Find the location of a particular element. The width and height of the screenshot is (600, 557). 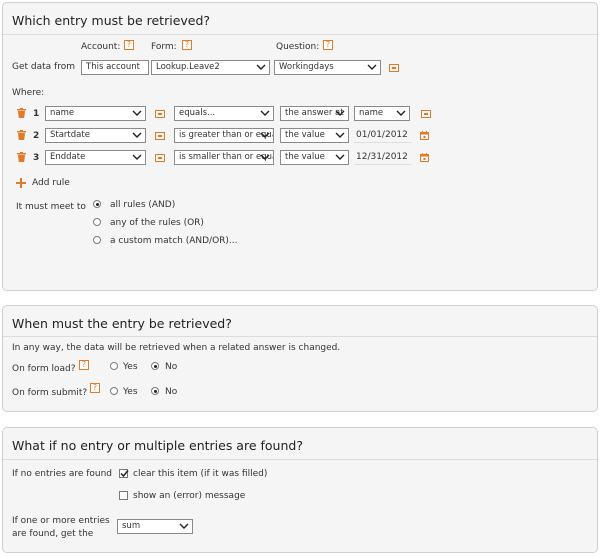

form-column-label: Form: is located at coordinates (164, 47).